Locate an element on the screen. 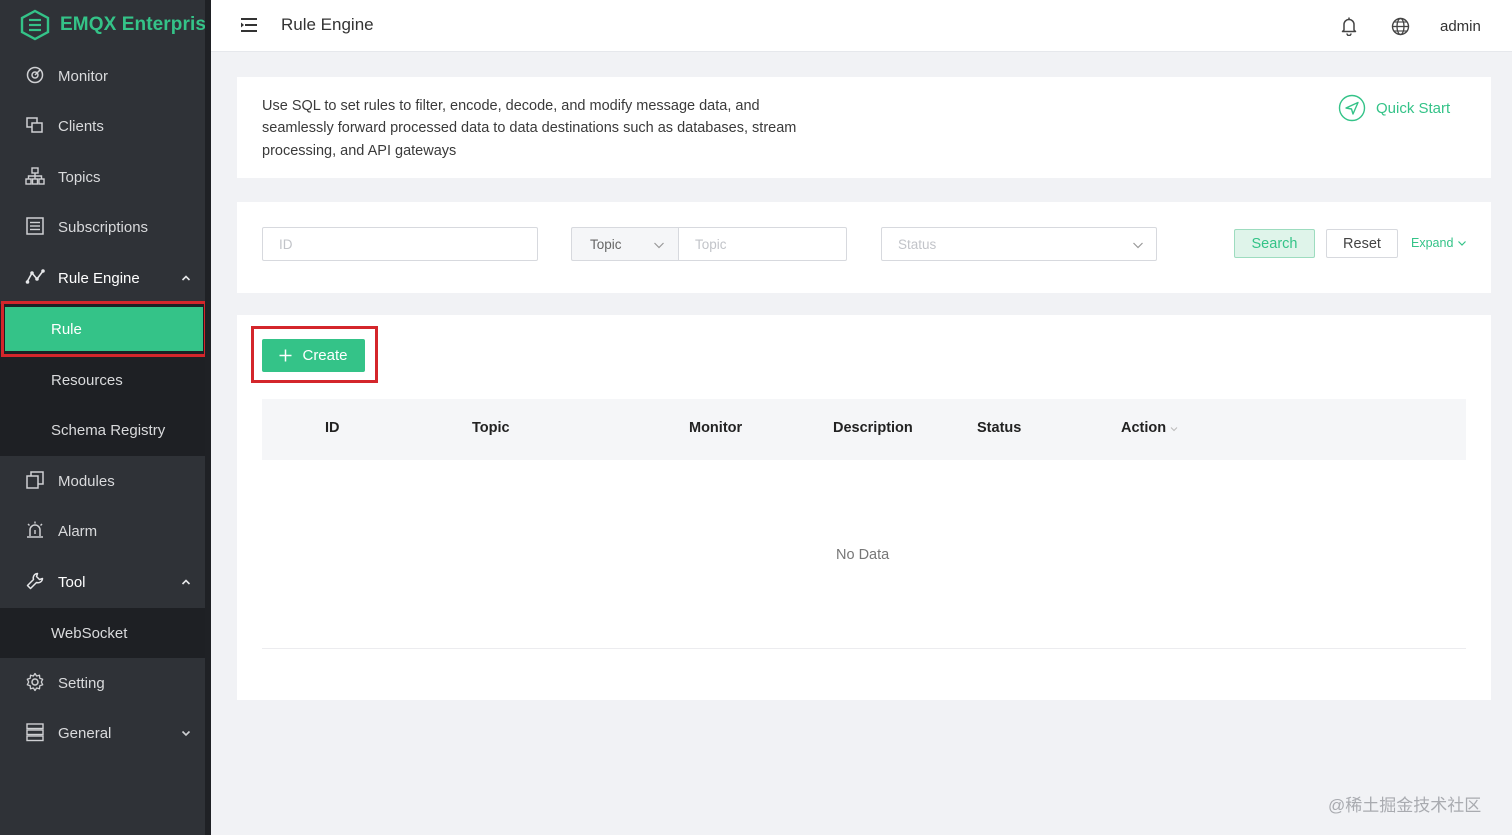 This screenshot has width=1512, height=835. expand-label: Expand is located at coordinates (1432, 243).